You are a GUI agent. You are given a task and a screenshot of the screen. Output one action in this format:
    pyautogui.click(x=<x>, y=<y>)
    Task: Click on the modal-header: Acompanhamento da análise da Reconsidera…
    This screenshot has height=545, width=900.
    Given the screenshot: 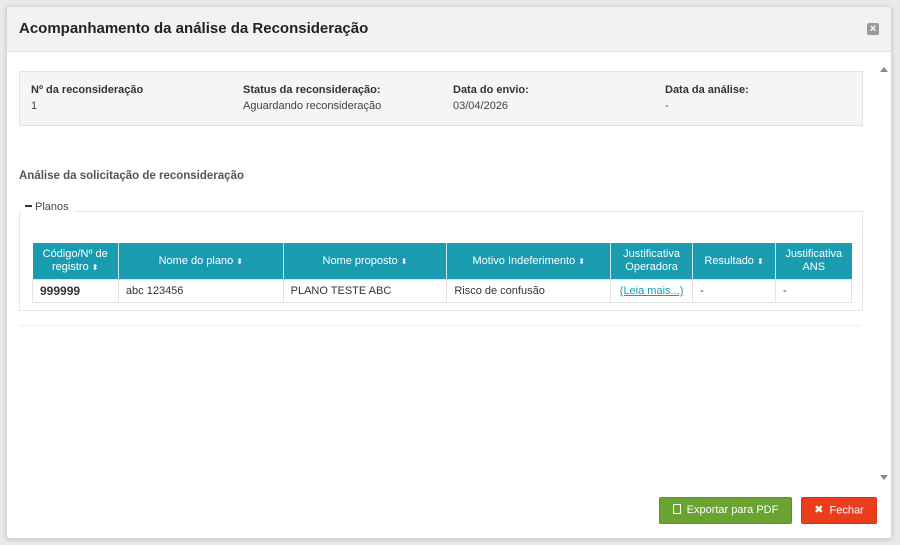 What is the action you would take?
    pyautogui.click(x=449, y=29)
    